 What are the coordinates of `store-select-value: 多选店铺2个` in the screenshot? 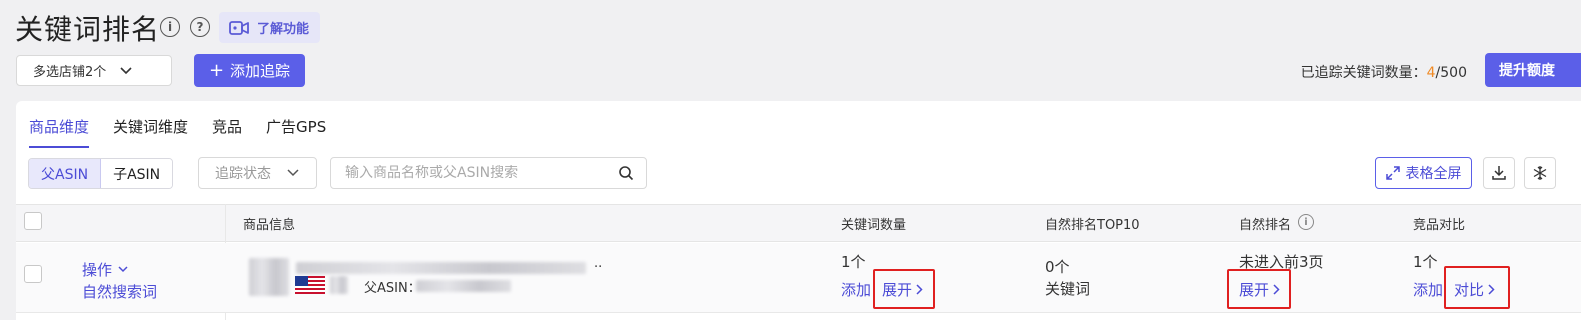 It's located at (70, 72).